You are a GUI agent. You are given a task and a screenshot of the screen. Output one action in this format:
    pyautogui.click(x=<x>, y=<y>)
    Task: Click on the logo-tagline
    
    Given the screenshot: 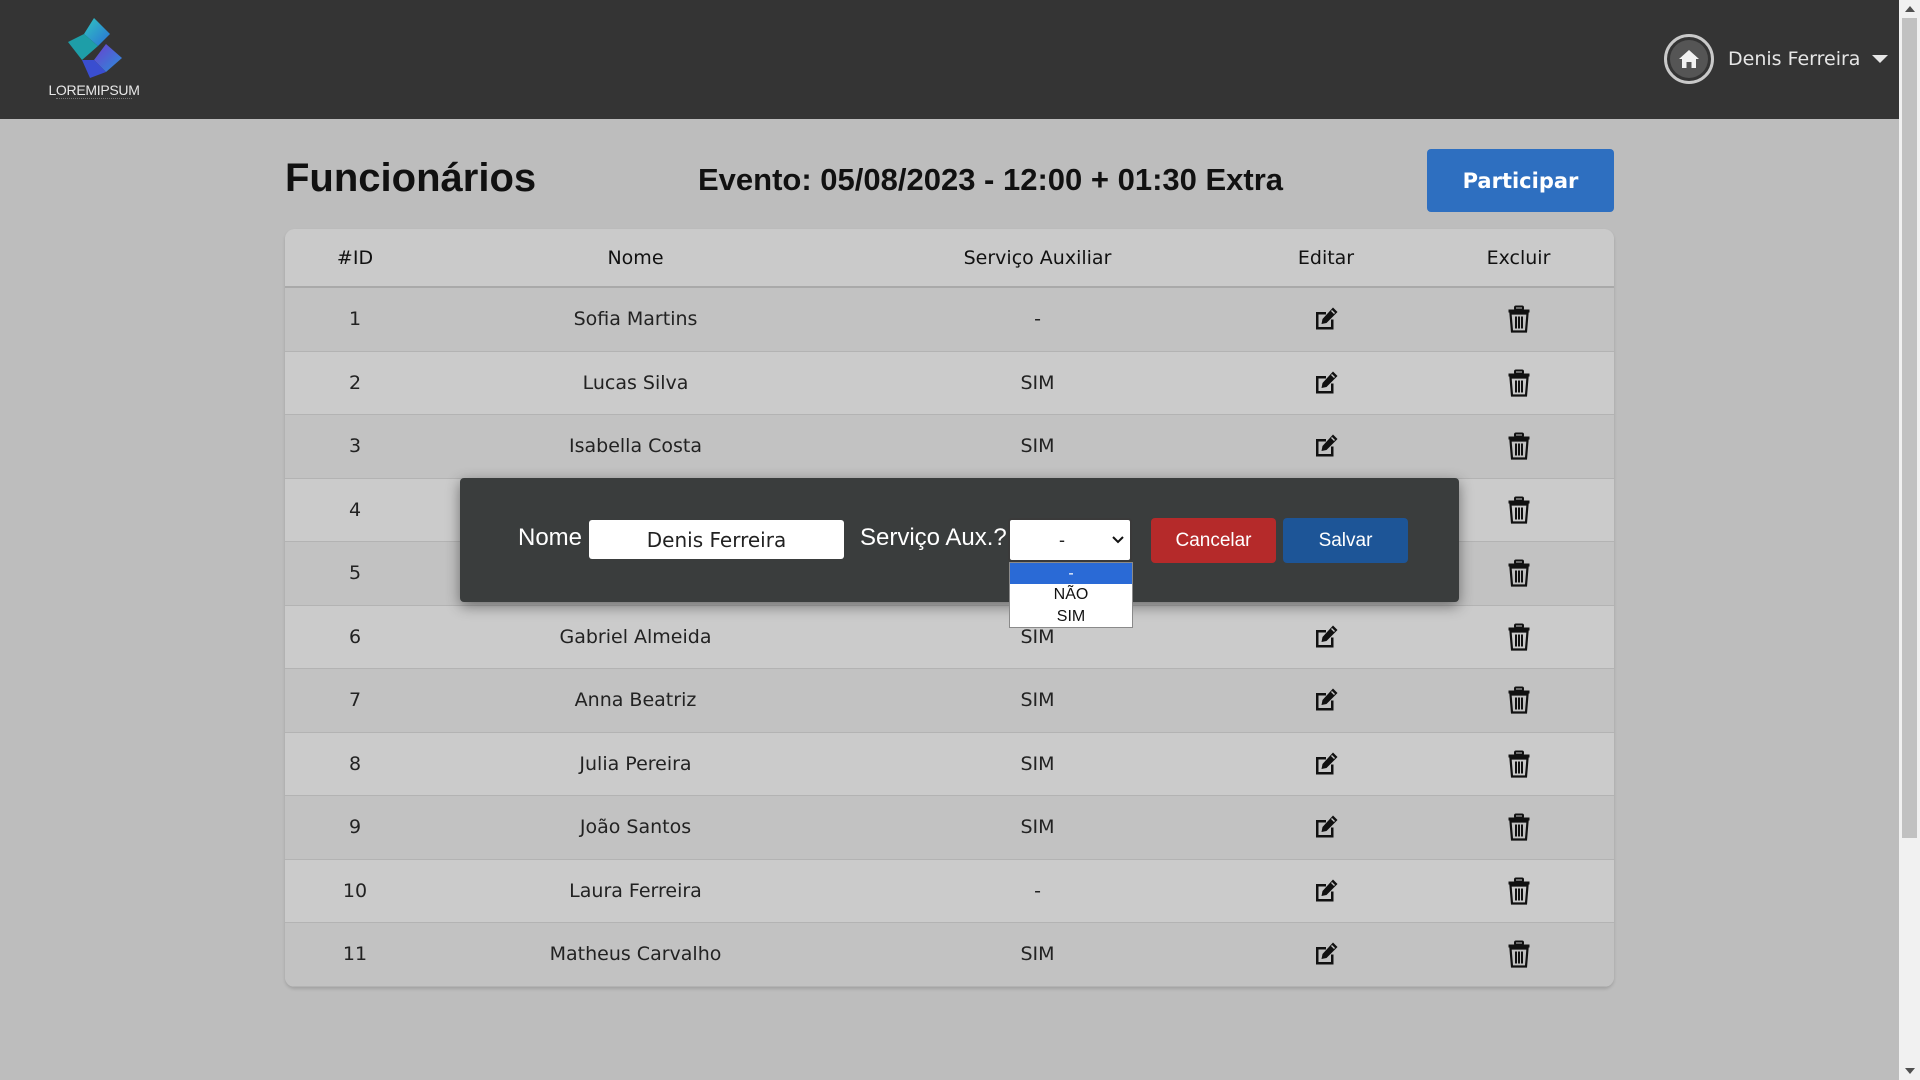 What is the action you would take?
    pyautogui.click(x=94, y=99)
    